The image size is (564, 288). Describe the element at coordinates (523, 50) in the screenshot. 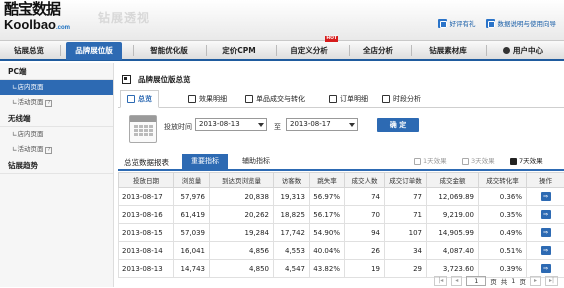

I see `user-center-button: 用户中心` at that location.